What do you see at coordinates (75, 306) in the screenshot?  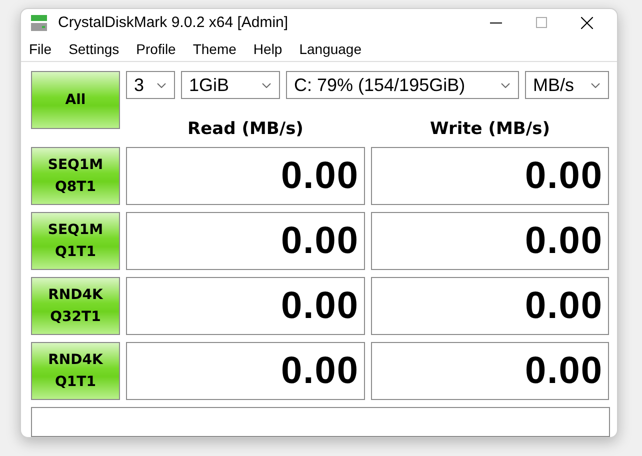 I see `test-button: RND4K Q32T1` at bounding box center [75, 306].